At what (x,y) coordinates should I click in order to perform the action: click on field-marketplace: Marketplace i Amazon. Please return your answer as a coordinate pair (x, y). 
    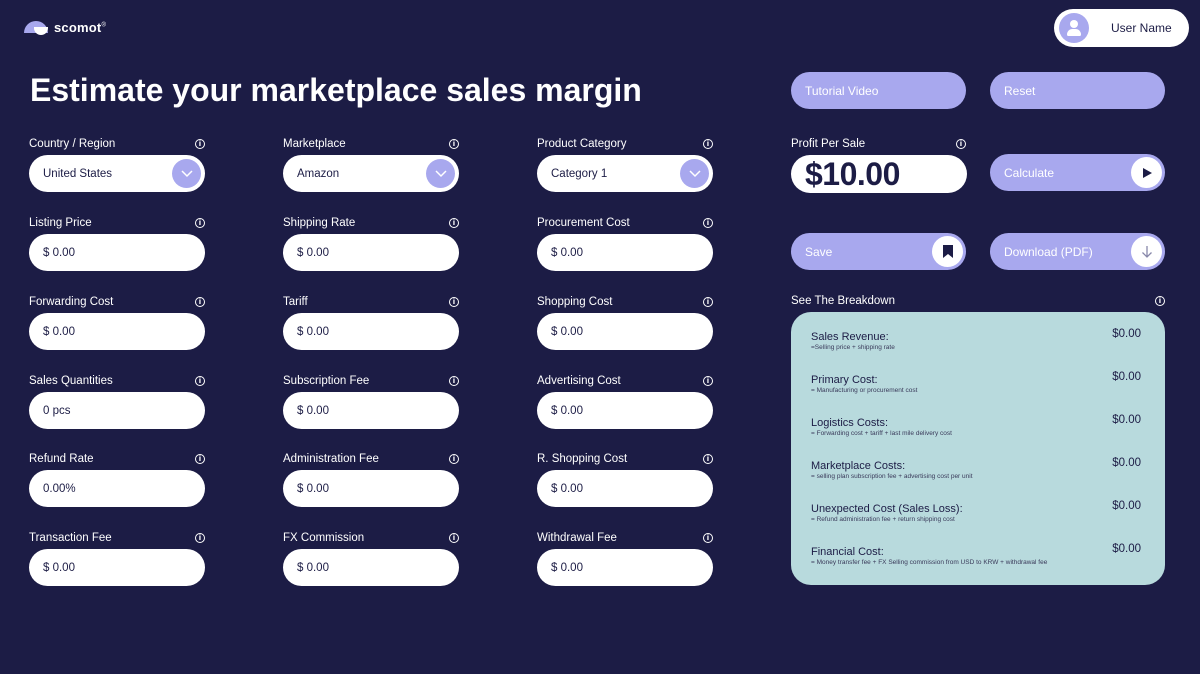
    Looking at the image, I should click on (371, 164).